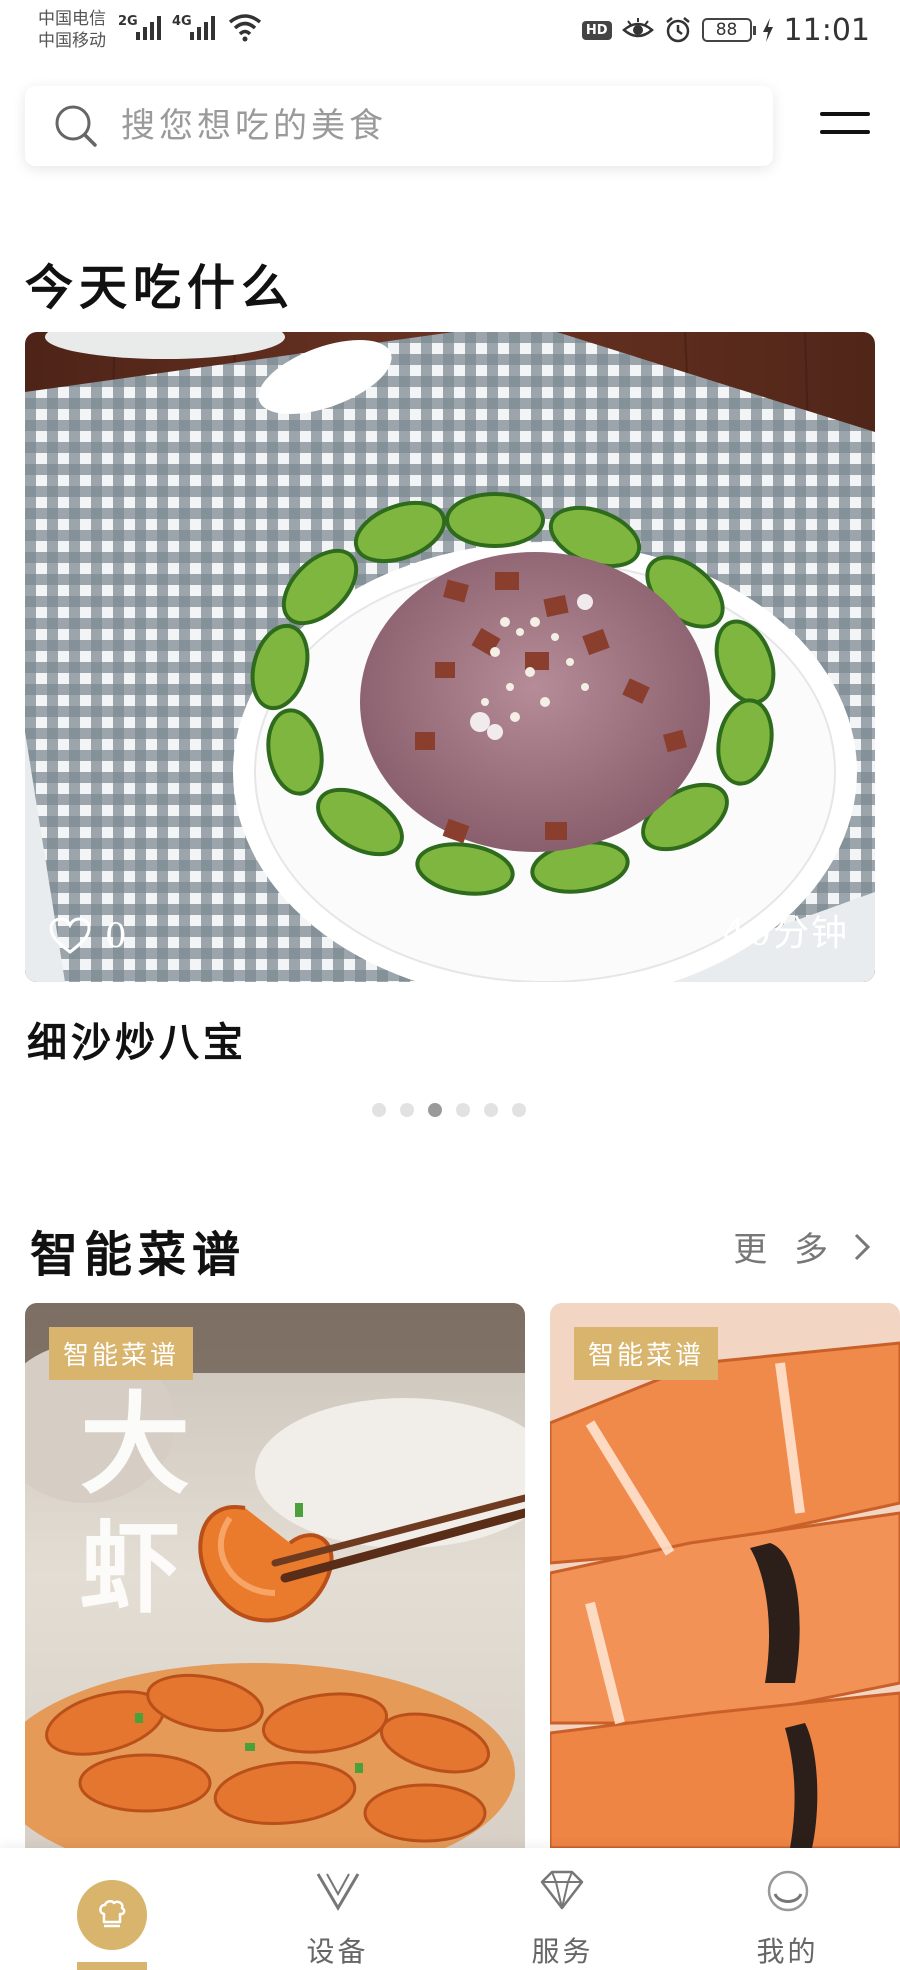 The width and height of the screenshot is (900, 1970). Describe the element at coordinates (245, 28) in the screenshot. I see `wifi-icon` at that location.